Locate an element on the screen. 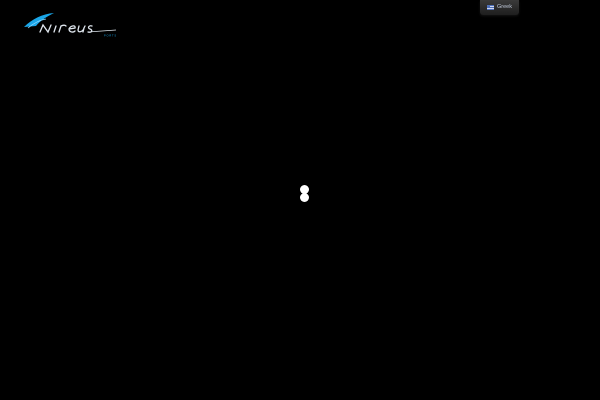 This screenshot has width=600, height=400. loading-spinner-icon is located at coordinates (305, 194).